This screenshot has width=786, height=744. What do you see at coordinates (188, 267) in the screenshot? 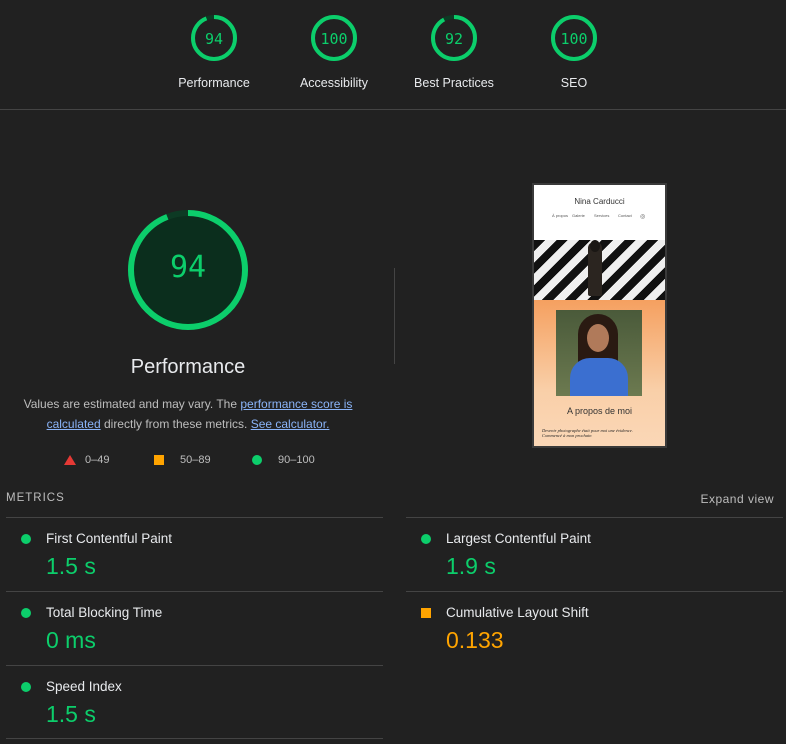
I see `performance-score: 94` at bounding box center [188, 267].